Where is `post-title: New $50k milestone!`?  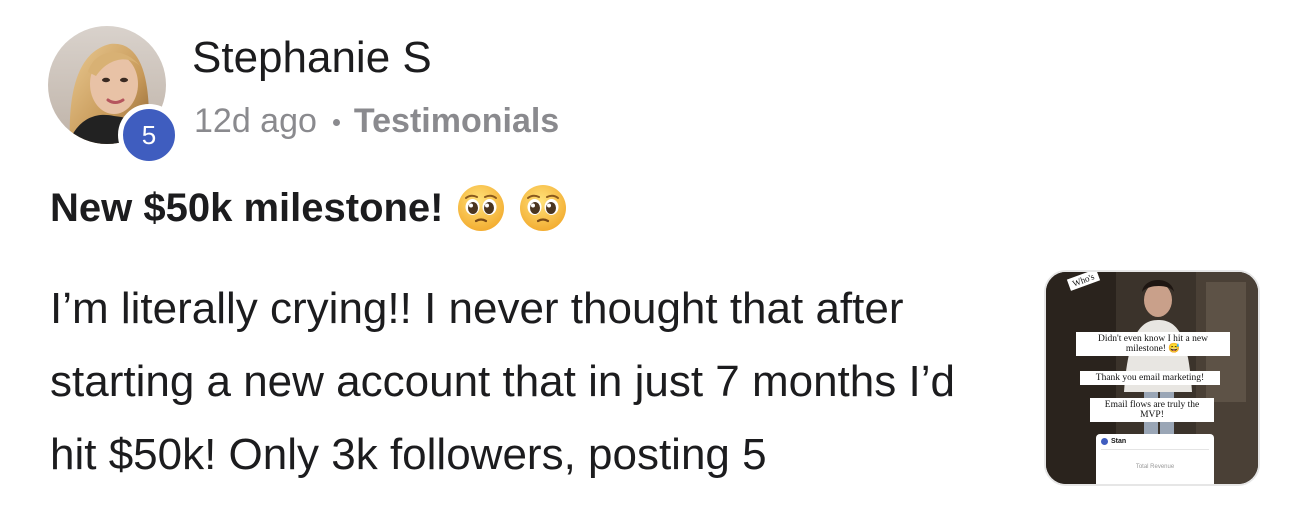 post-title: New $50k milestone! is located at coordinates (309, 208).